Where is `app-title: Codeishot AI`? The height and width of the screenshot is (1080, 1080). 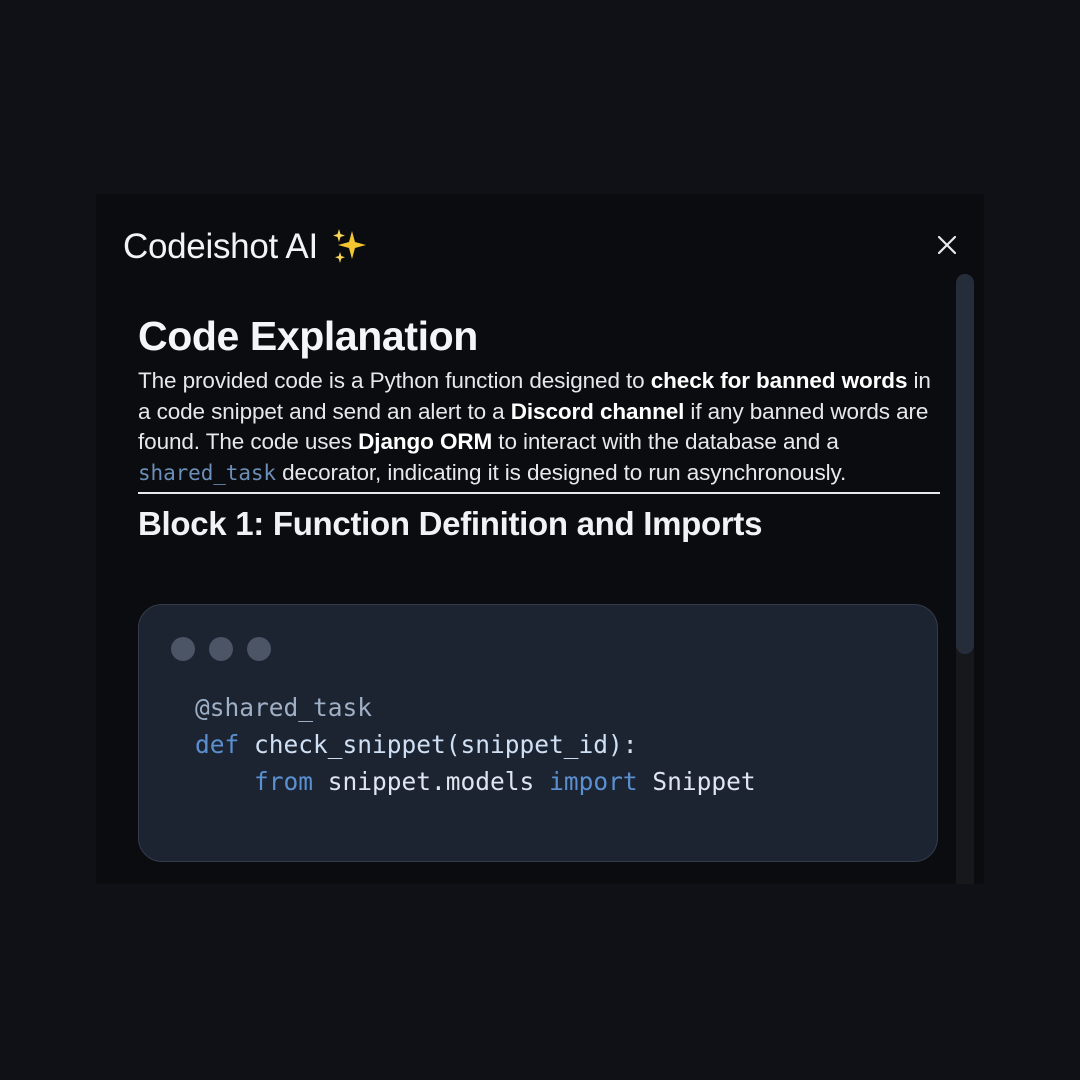
app-title: Codeishot AI is located at coordinates (220, 246).